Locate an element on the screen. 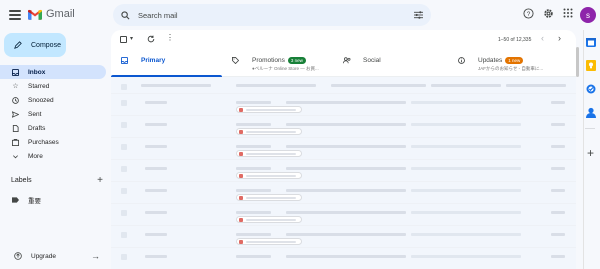 This screenshot has width=600, height=269. sidebar-item-label: Starred is located at coordinates (39, 86).